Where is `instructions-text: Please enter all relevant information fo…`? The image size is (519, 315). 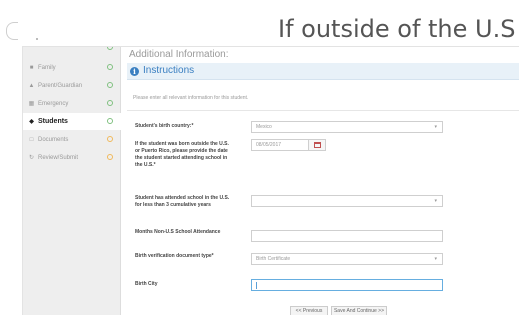 instructions-text: Please enter all relevant information fo… is located at coordinates (191, 98).